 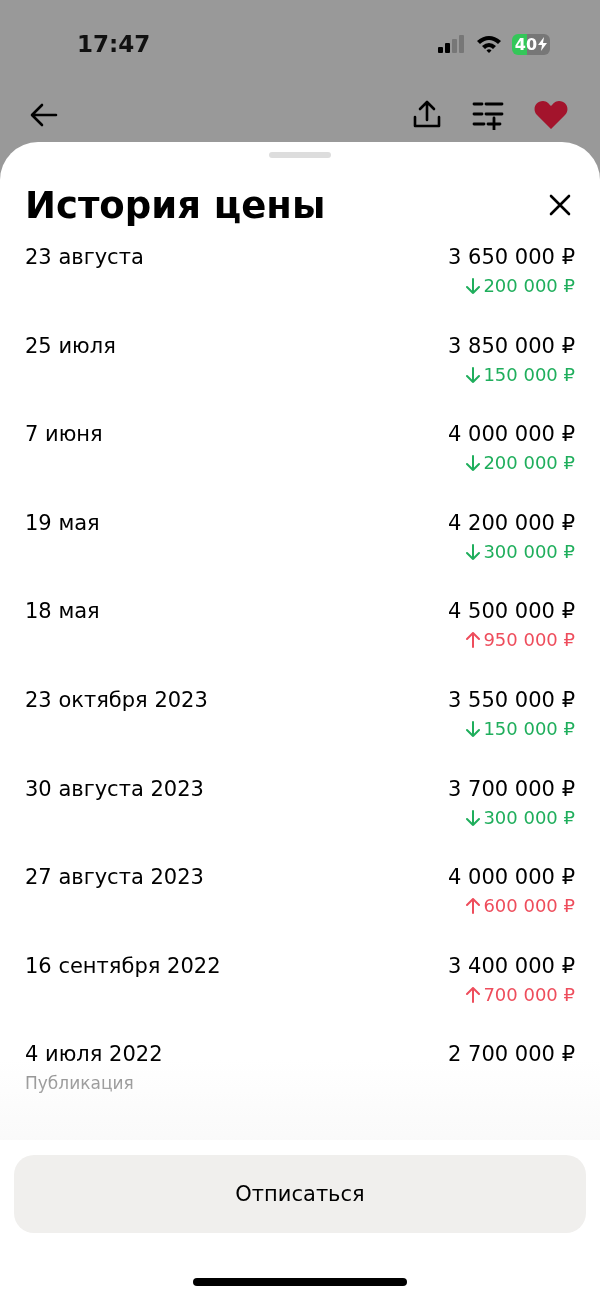 What do you see at coordinates (80, 1084) in the screenshot?
I see `event-note: Публикация` at bounding box center [80, 1084].